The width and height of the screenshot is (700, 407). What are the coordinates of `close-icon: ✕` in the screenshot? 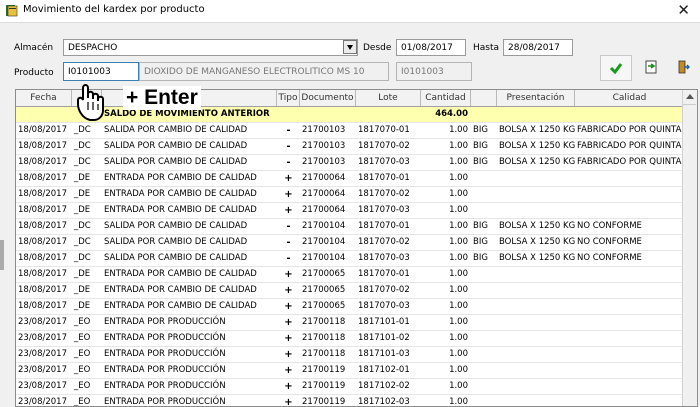 It's located at (683, 10).